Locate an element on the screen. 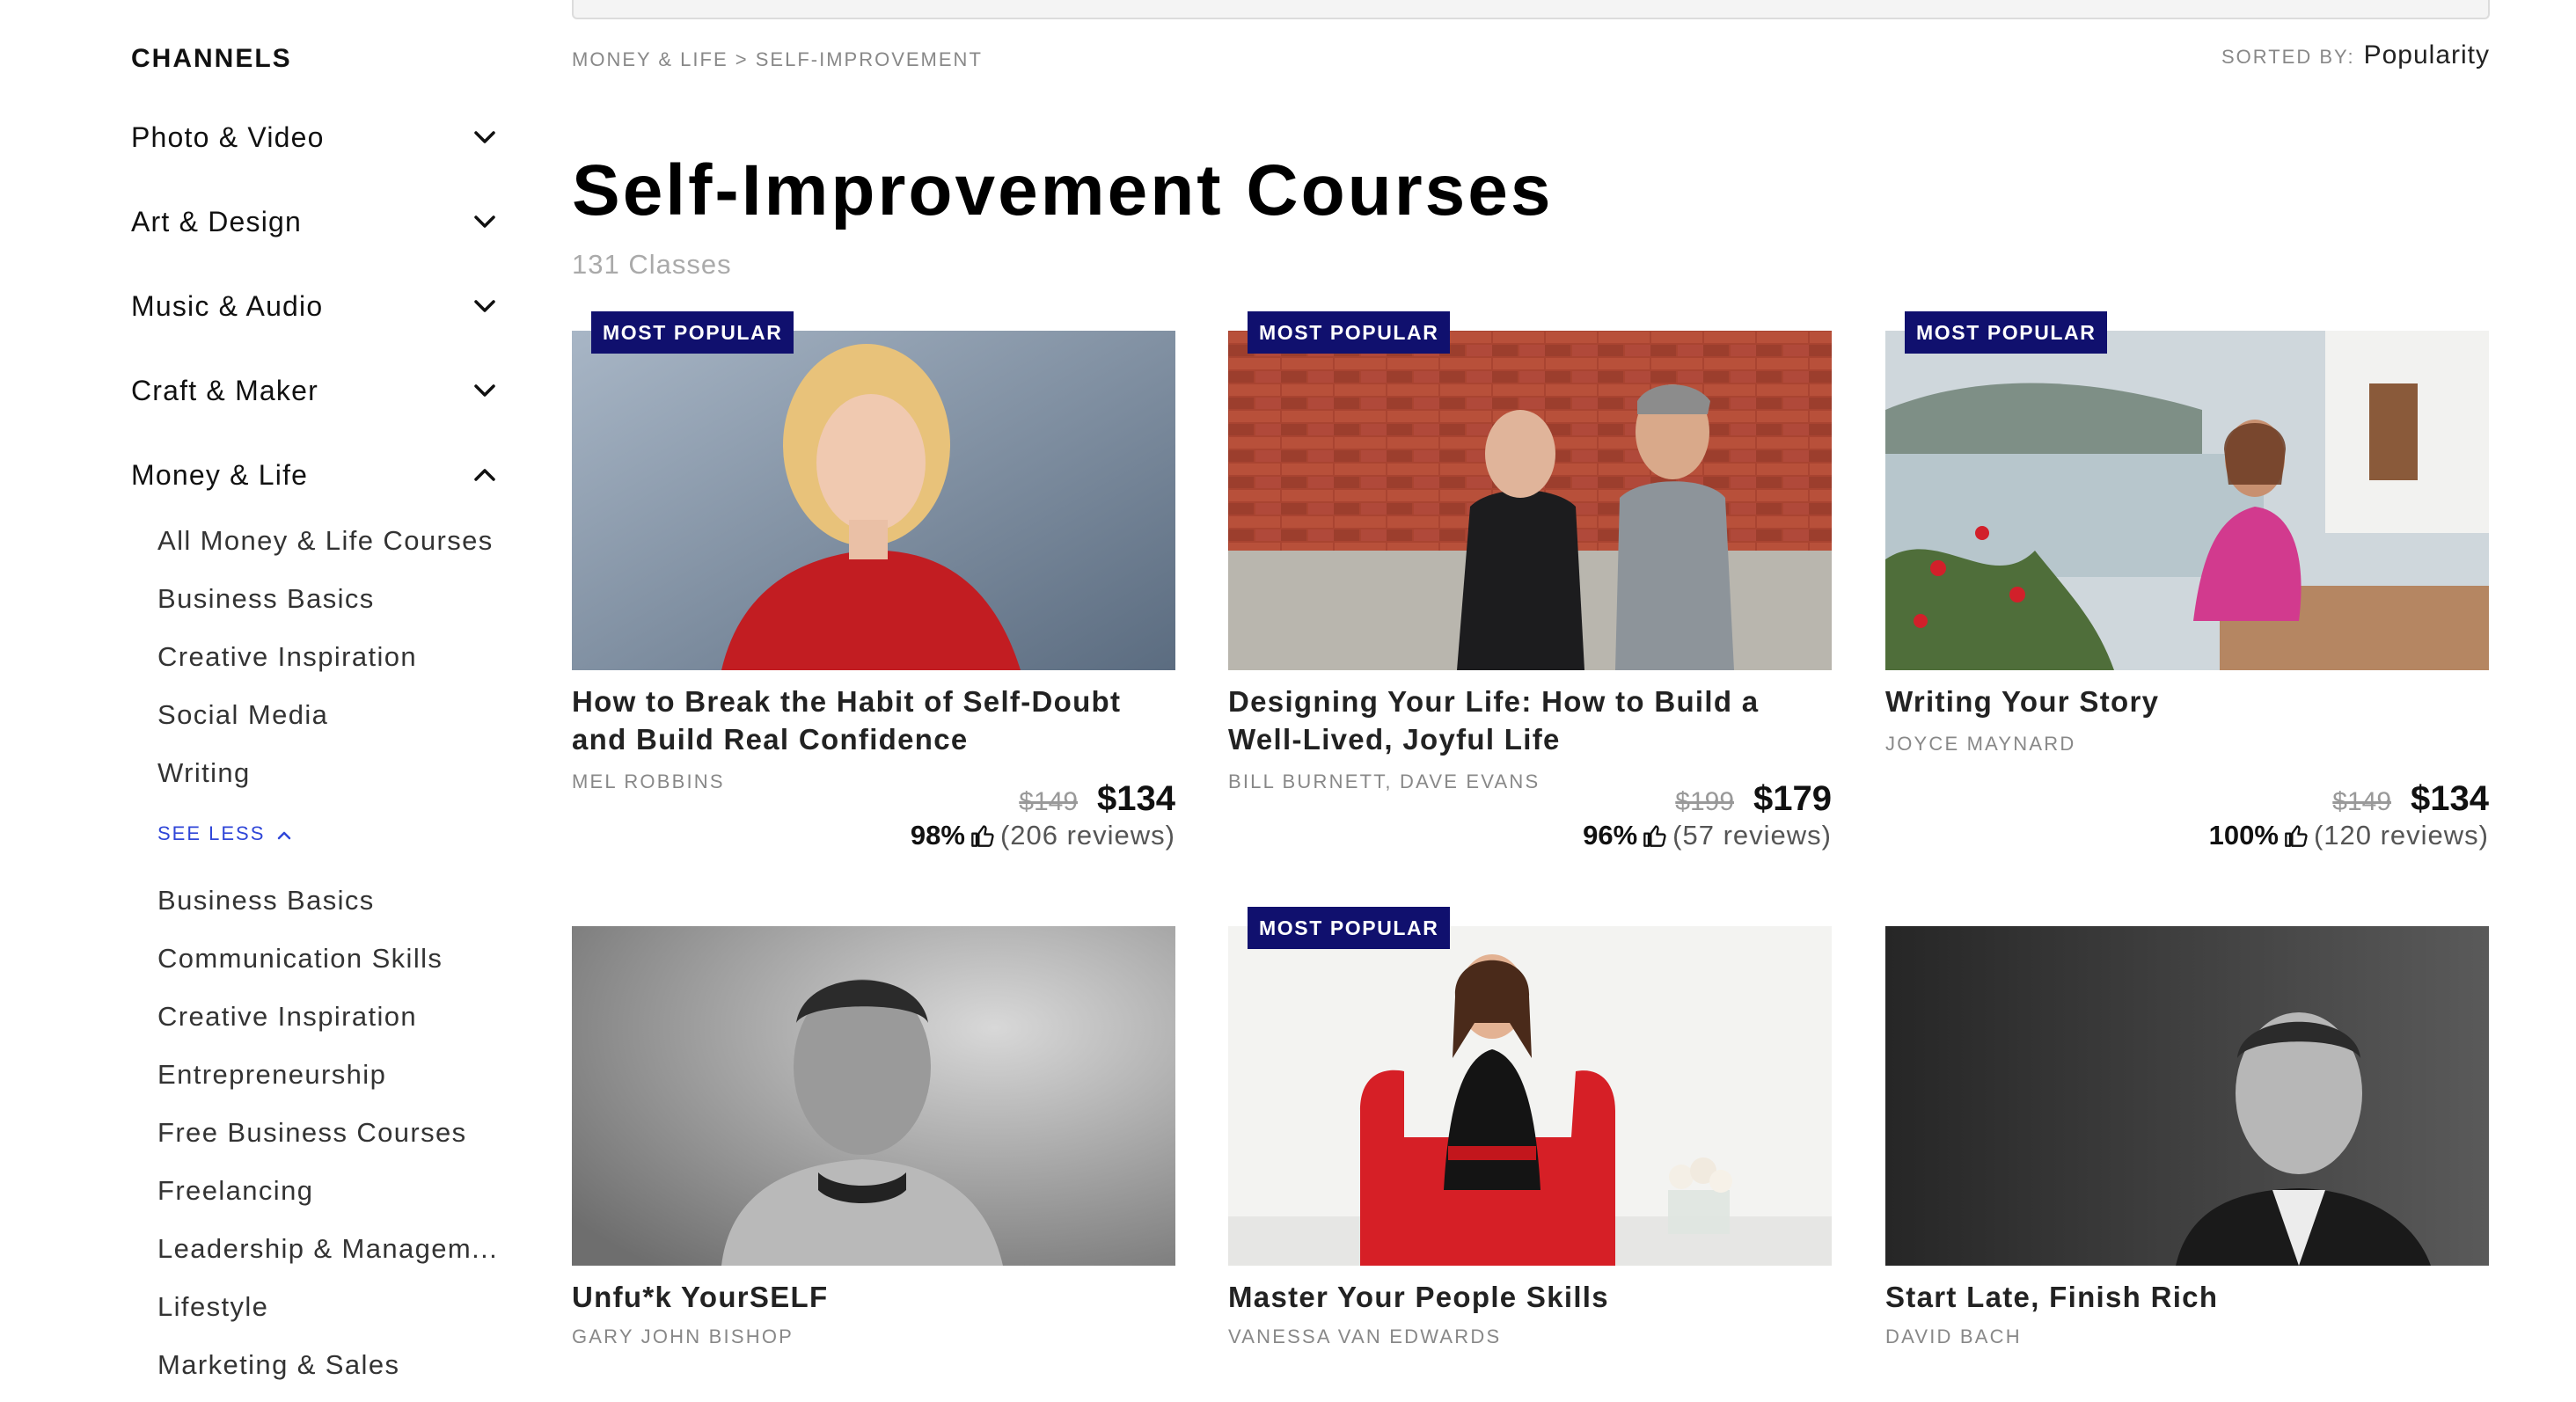 Image resolution: width=2576 pixels, height=1402 pixels. channel-art-design: Art & Design is located at coordinates (316, 222).